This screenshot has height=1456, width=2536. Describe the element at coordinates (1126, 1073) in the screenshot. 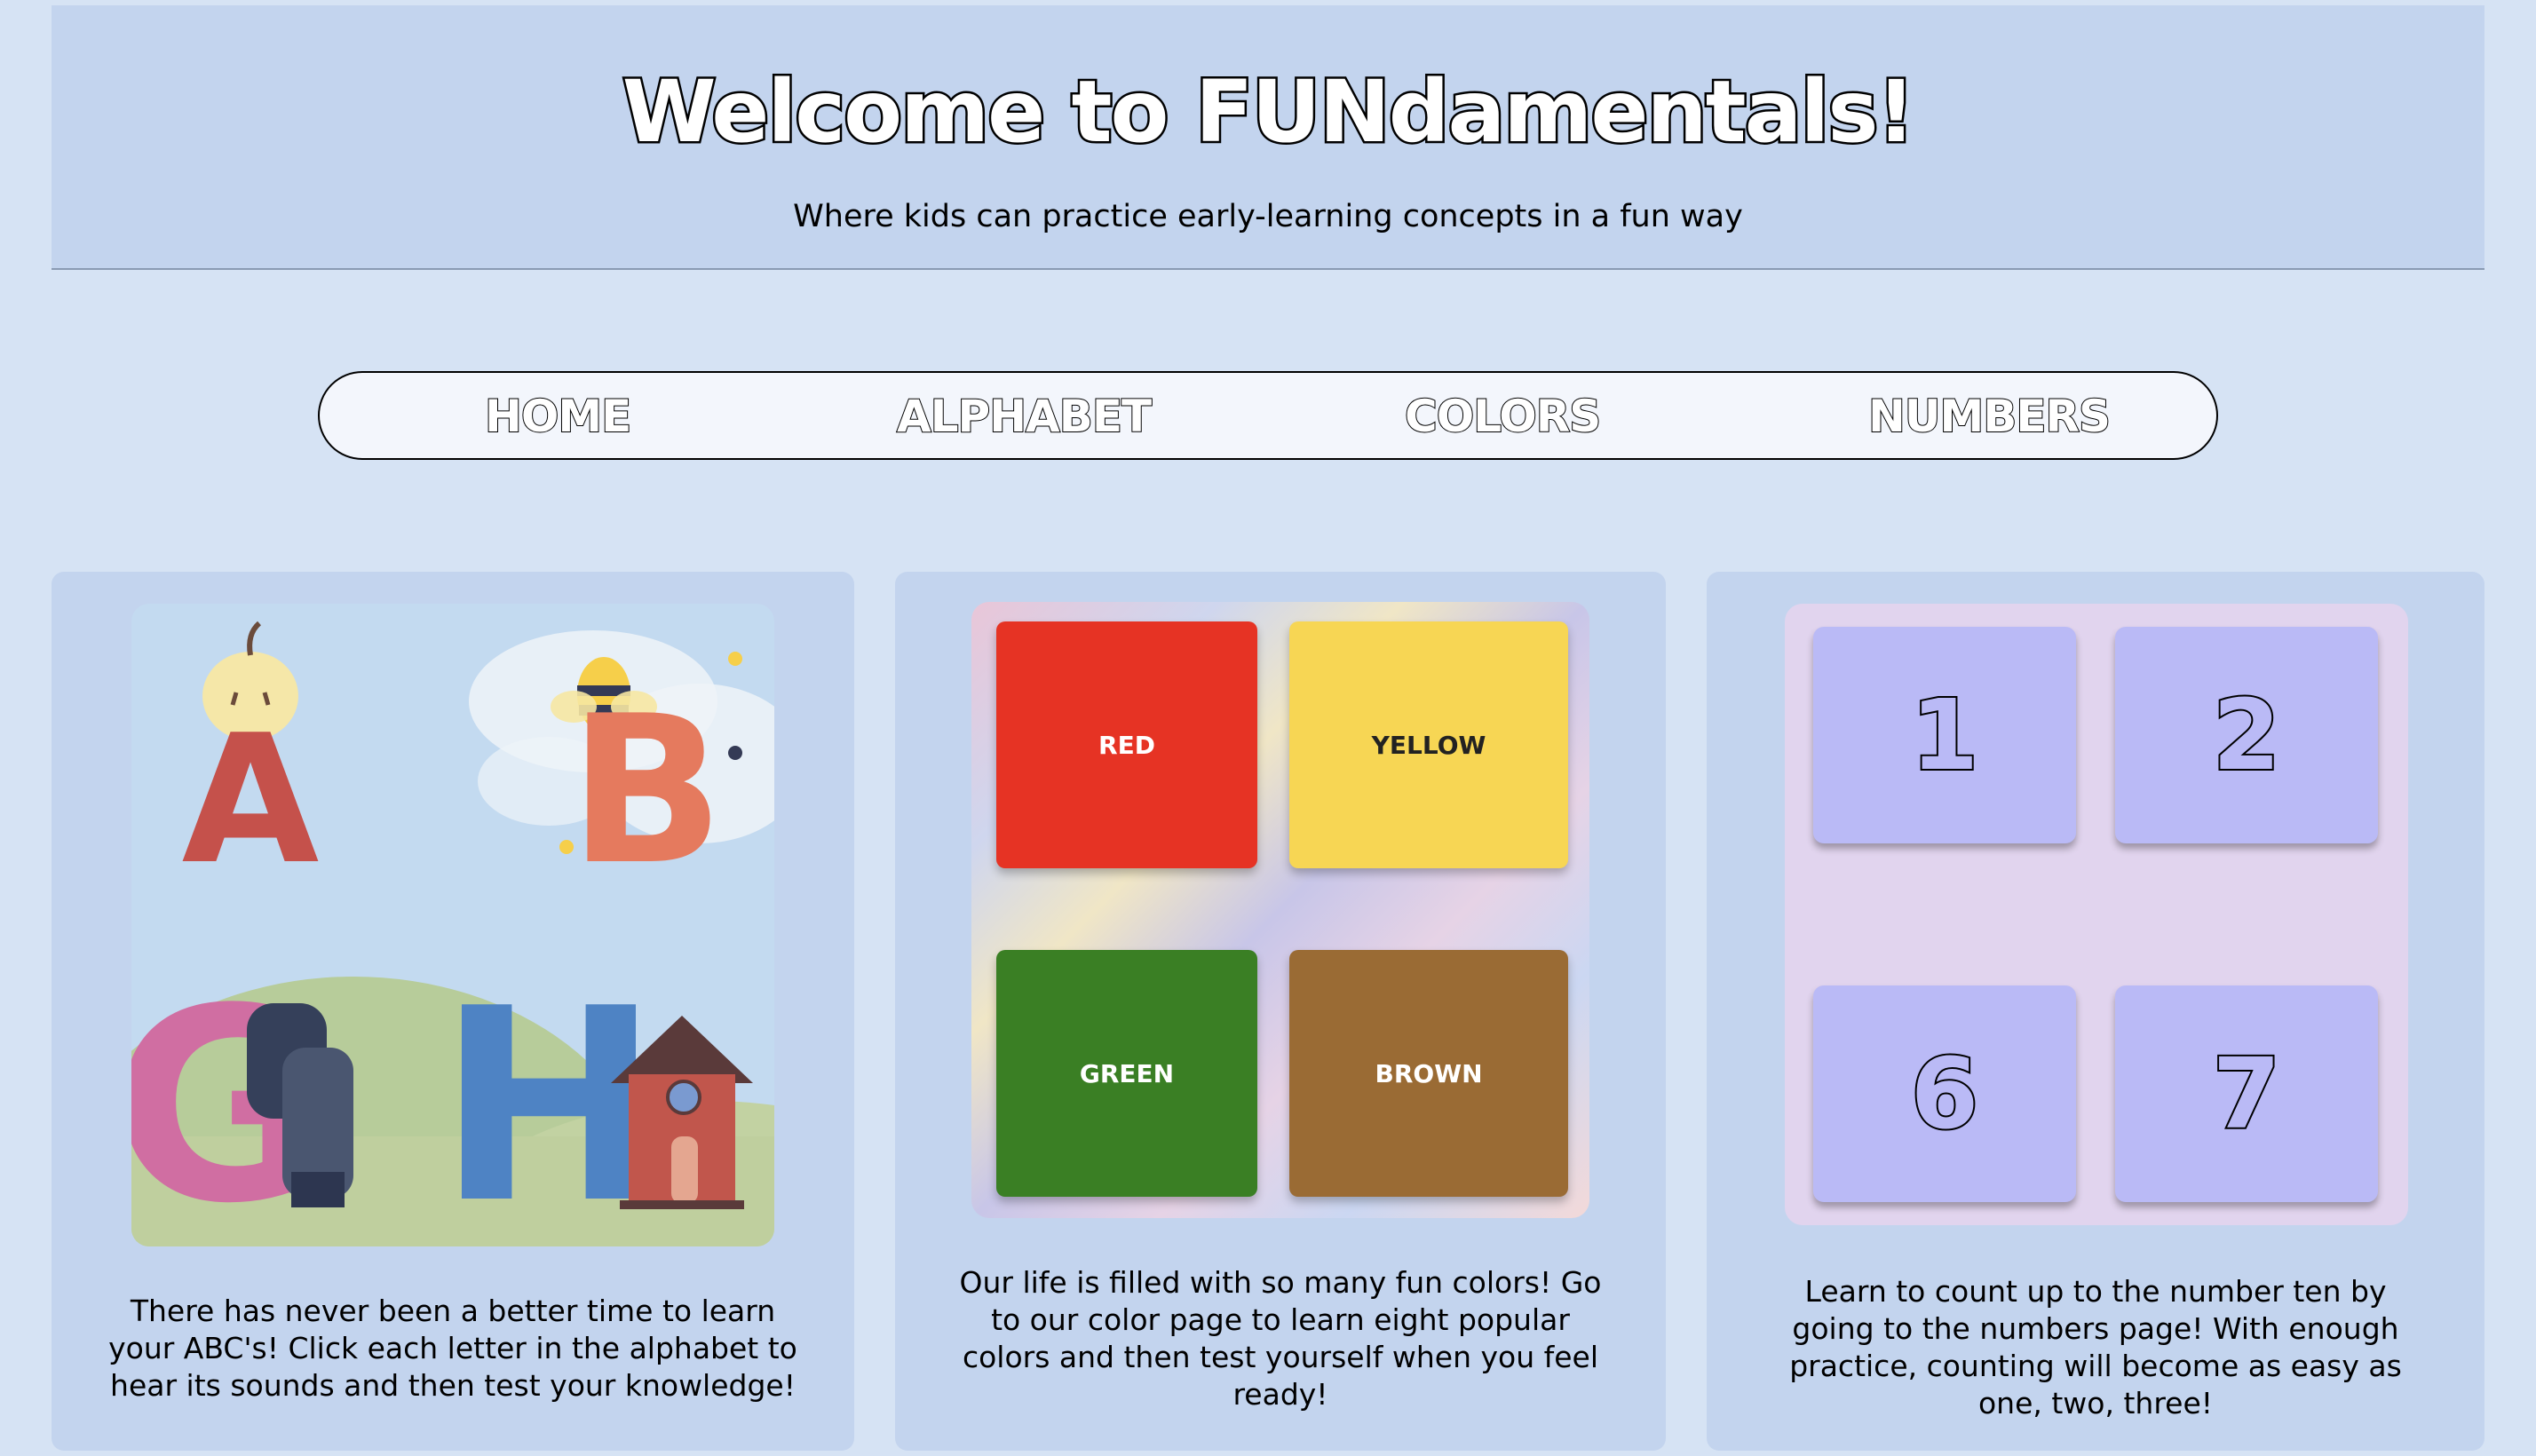

I see `color-tile-green: GREEN` at that location.